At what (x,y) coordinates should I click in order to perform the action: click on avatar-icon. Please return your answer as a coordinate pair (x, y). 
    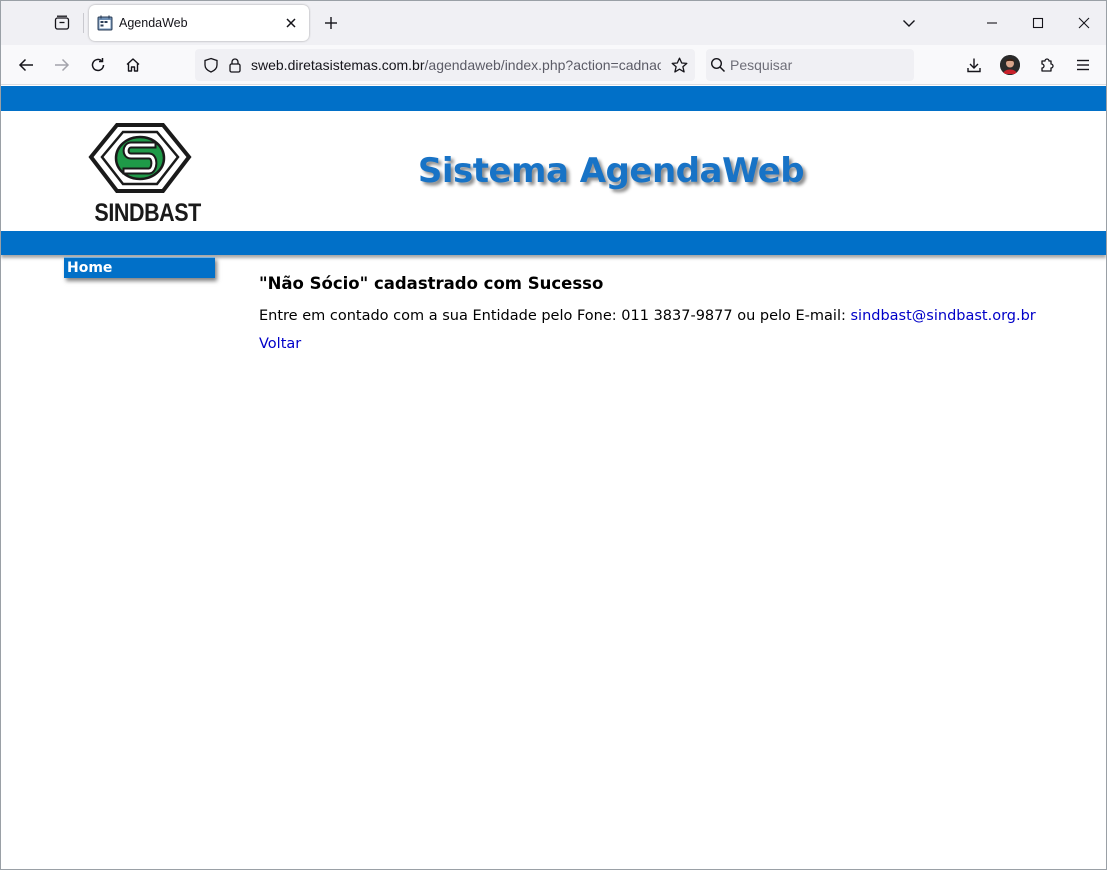
    Looking at the image, I should click on (1010, 65).